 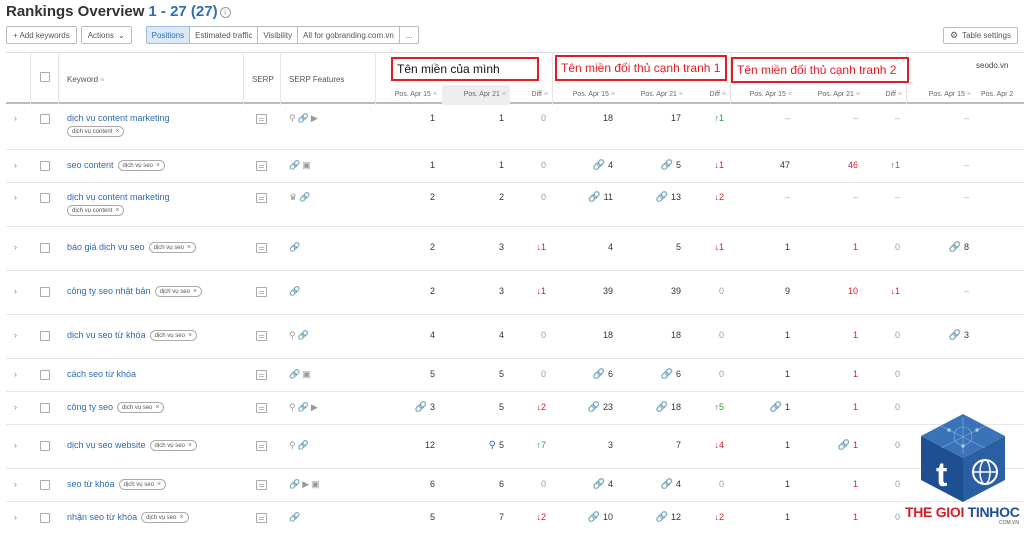 What do you see at coordinates (501, 165) in the screenshot?
I see `own-domain-value: 1` at bounding box center [501, 165].